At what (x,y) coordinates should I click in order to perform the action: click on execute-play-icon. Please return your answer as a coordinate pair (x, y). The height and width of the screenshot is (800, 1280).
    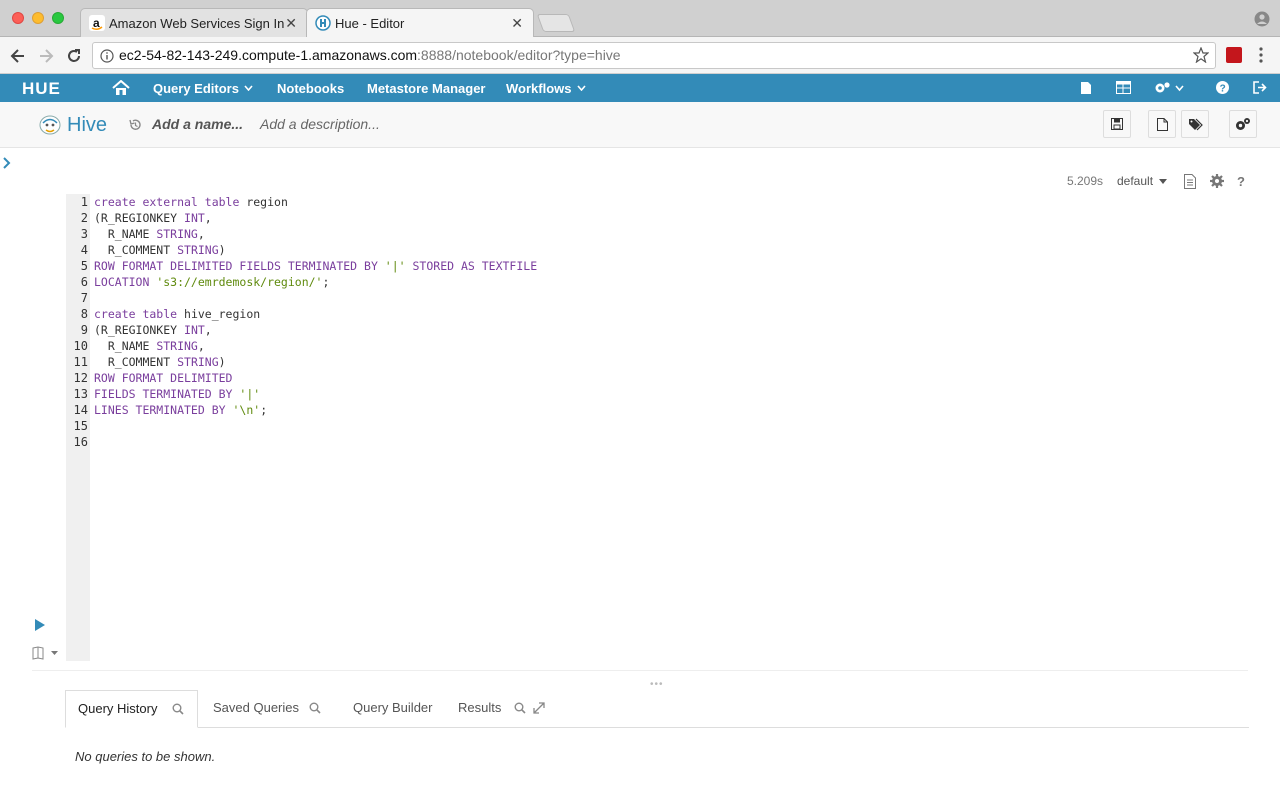
    Looking at the image, I should click on (40, 625).